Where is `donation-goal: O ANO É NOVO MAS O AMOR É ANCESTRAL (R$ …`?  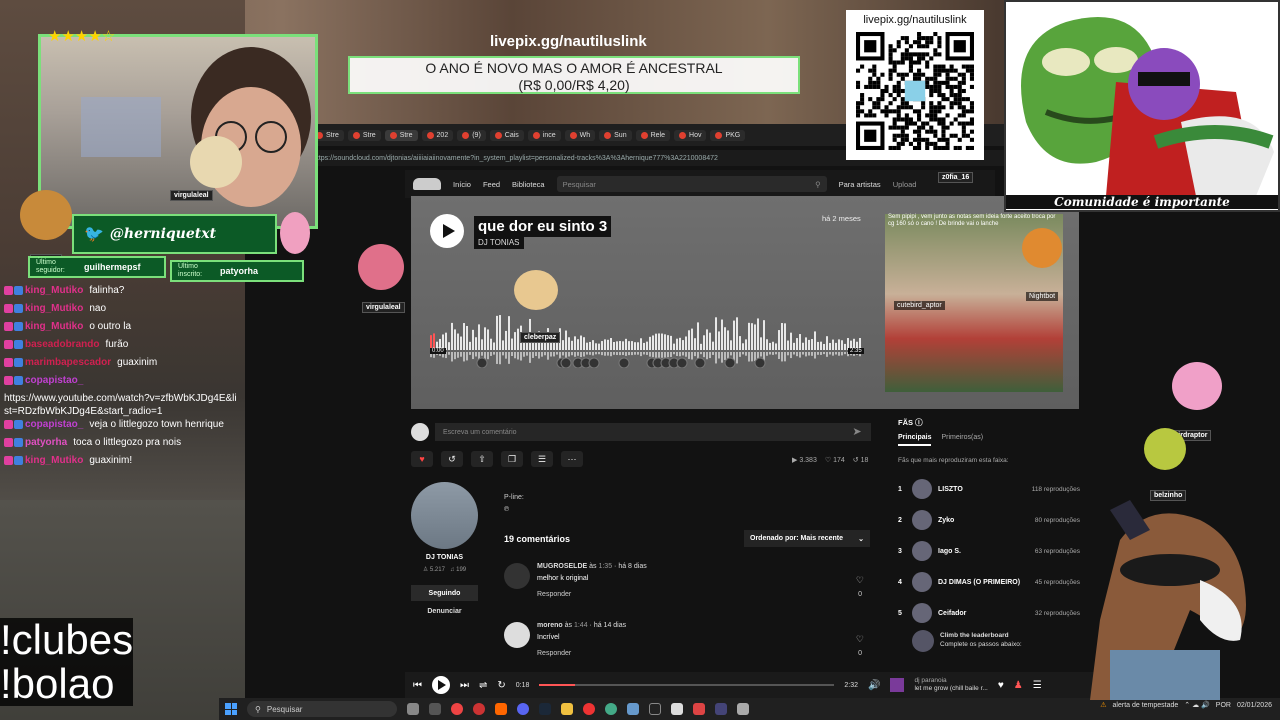 donation-goal: O ANO É NOVO MAS O AMOR É ANCESTRAL (R$ … is located at coordinates (574, 75).